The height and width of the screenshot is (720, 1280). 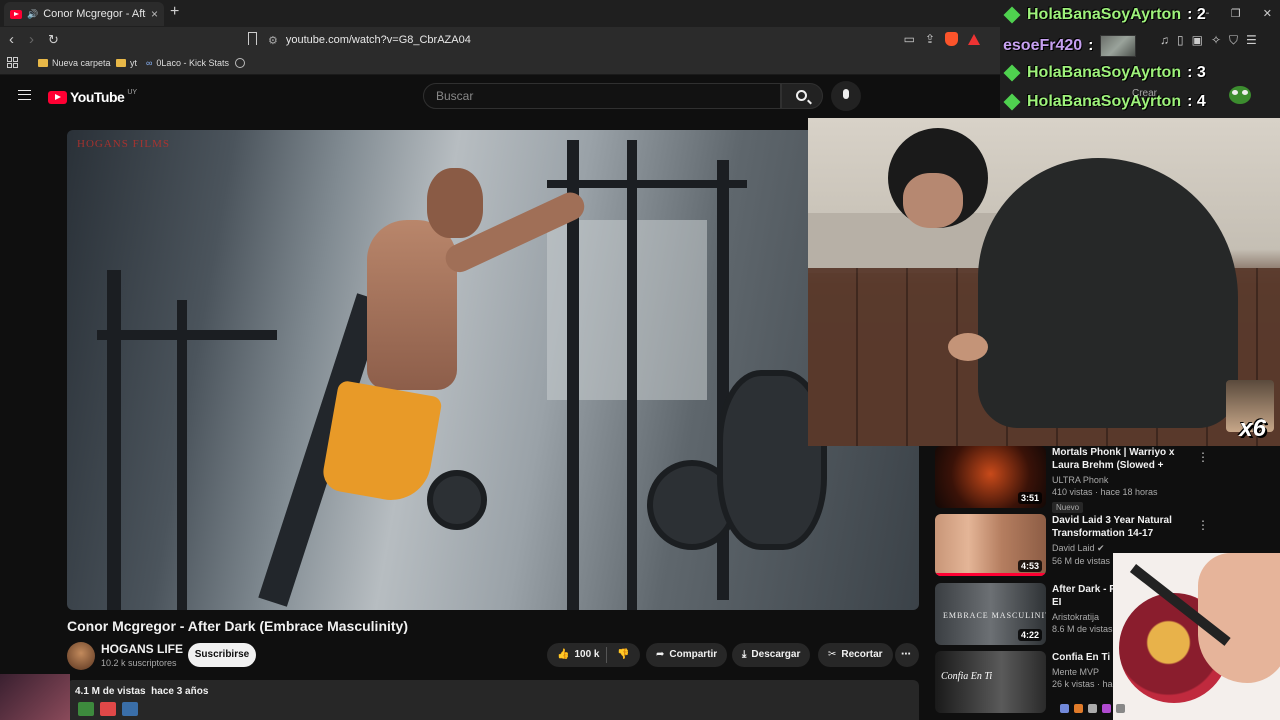 I want to click on subscribe-button: Suscribirse, so click(x=222, y=655).